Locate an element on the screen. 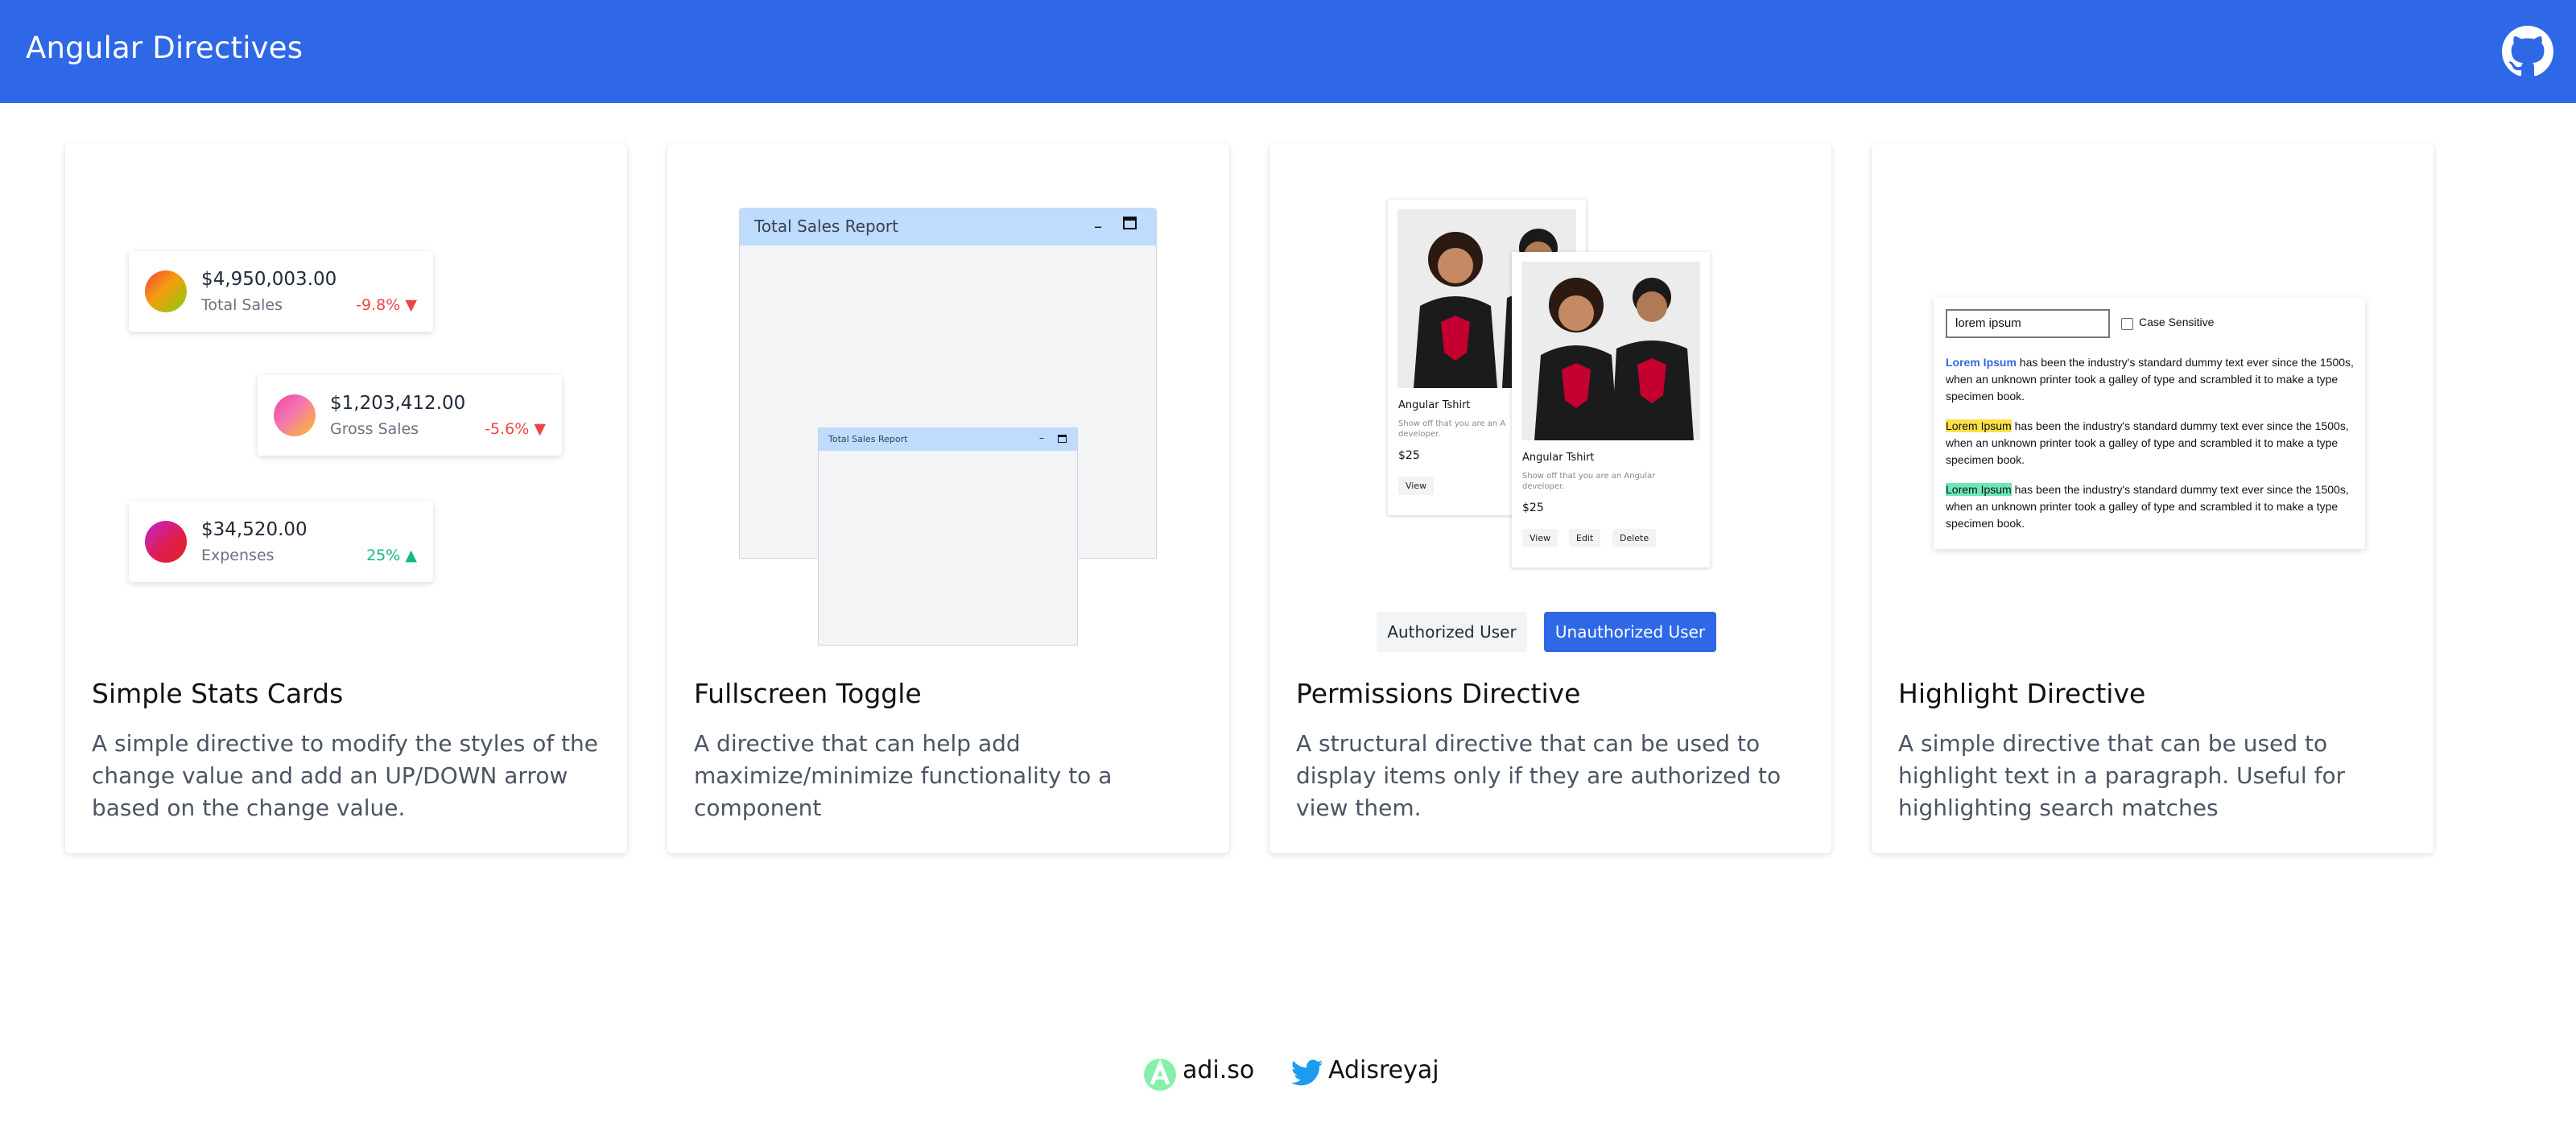  search-input: lorem ipsum is located at coordinates (2028, 323).